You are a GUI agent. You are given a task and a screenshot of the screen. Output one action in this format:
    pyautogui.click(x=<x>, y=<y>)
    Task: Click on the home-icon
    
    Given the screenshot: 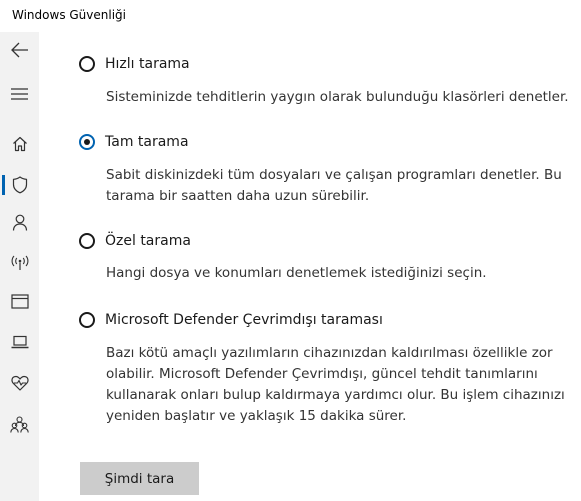 What is the action you would take?
    pyautogui.click(x=20, y=144)
    